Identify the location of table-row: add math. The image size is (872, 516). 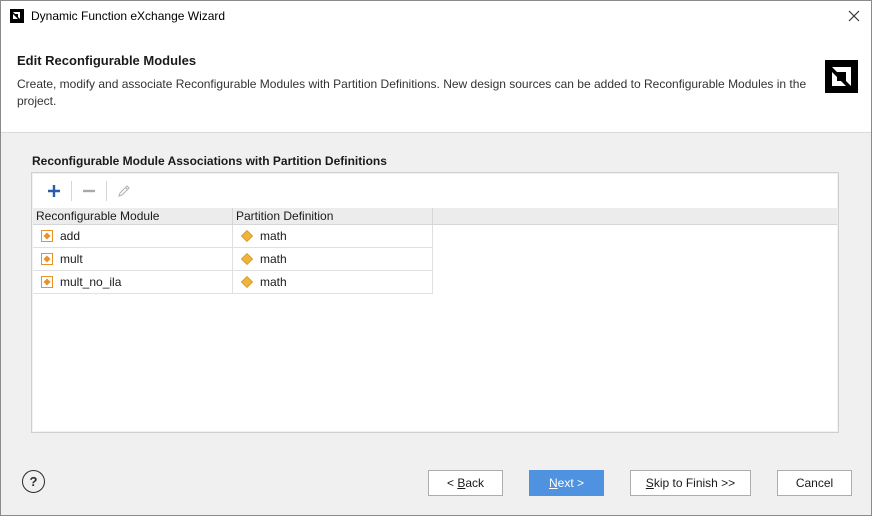
(233, 236).